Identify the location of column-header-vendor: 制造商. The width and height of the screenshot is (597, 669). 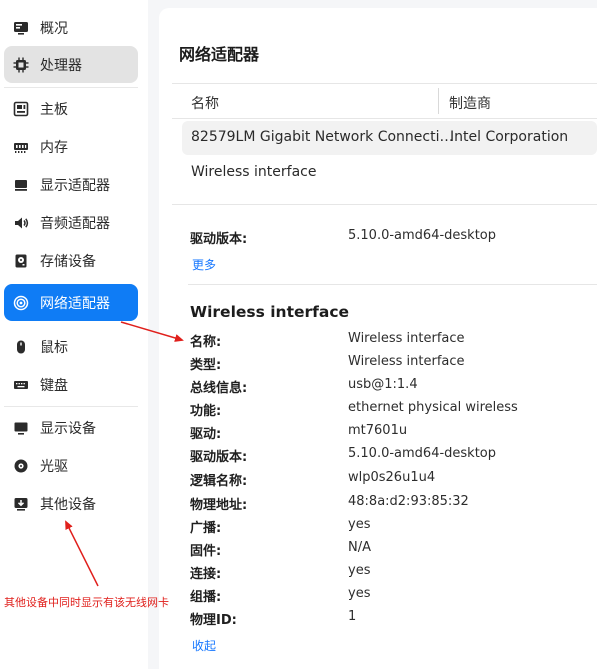
(470, 103).